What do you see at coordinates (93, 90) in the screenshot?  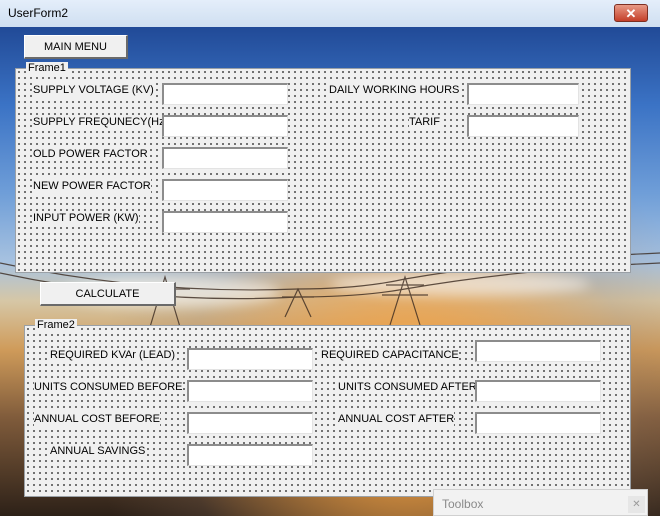 I see `supply-voltage-label: SUPPLY VOLTAGE (KV)` at bounding box center [93, 90].